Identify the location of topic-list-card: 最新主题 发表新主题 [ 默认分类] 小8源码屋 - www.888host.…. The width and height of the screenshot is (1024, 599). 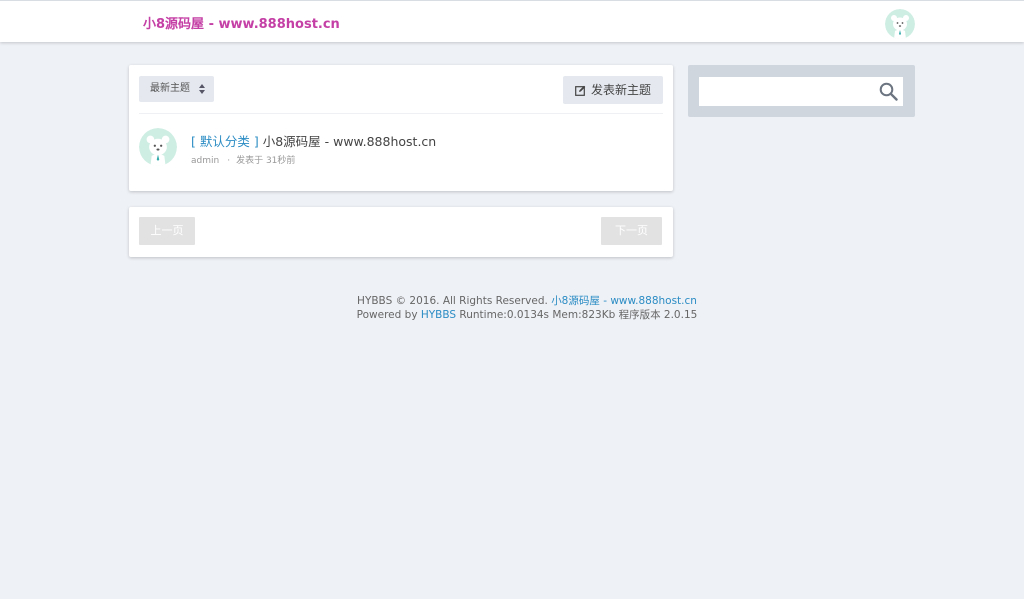
(401, 128).